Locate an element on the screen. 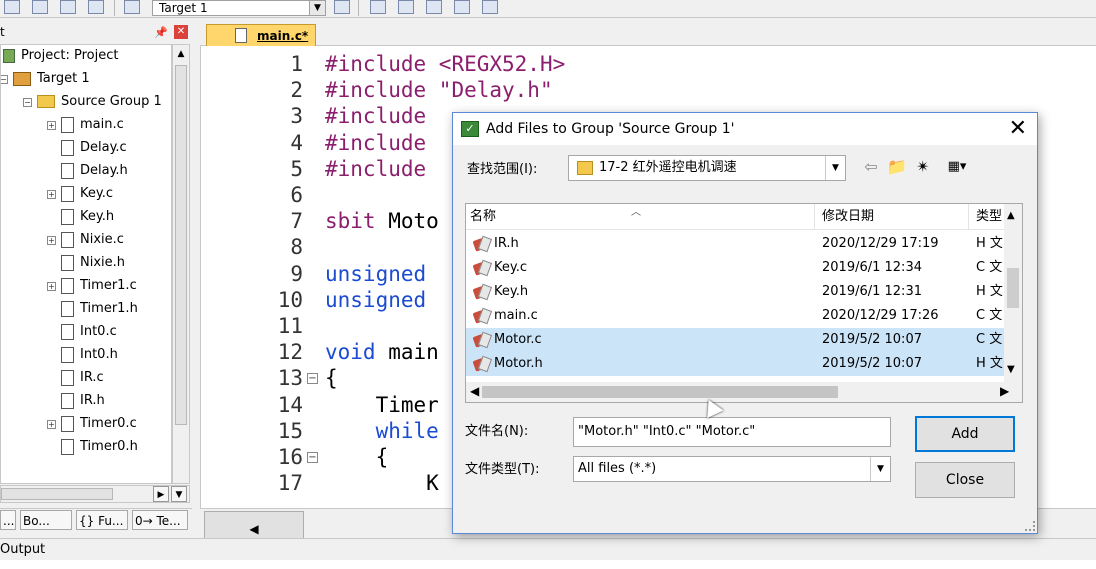  tree-item: + main.c is located at coordinates (85, 125).